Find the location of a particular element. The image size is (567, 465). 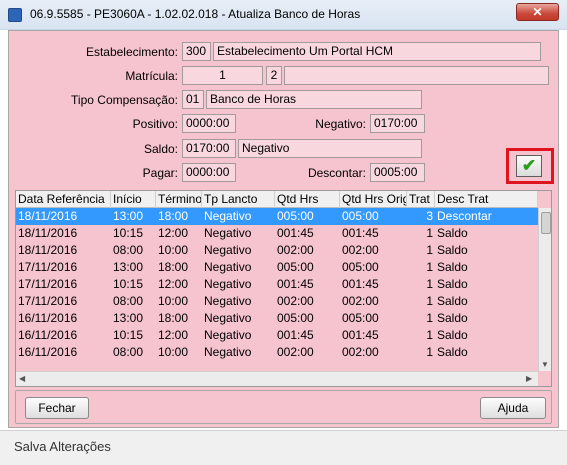

col-tp-lancto: Tp Lancto is located at coordinates (238, 199).